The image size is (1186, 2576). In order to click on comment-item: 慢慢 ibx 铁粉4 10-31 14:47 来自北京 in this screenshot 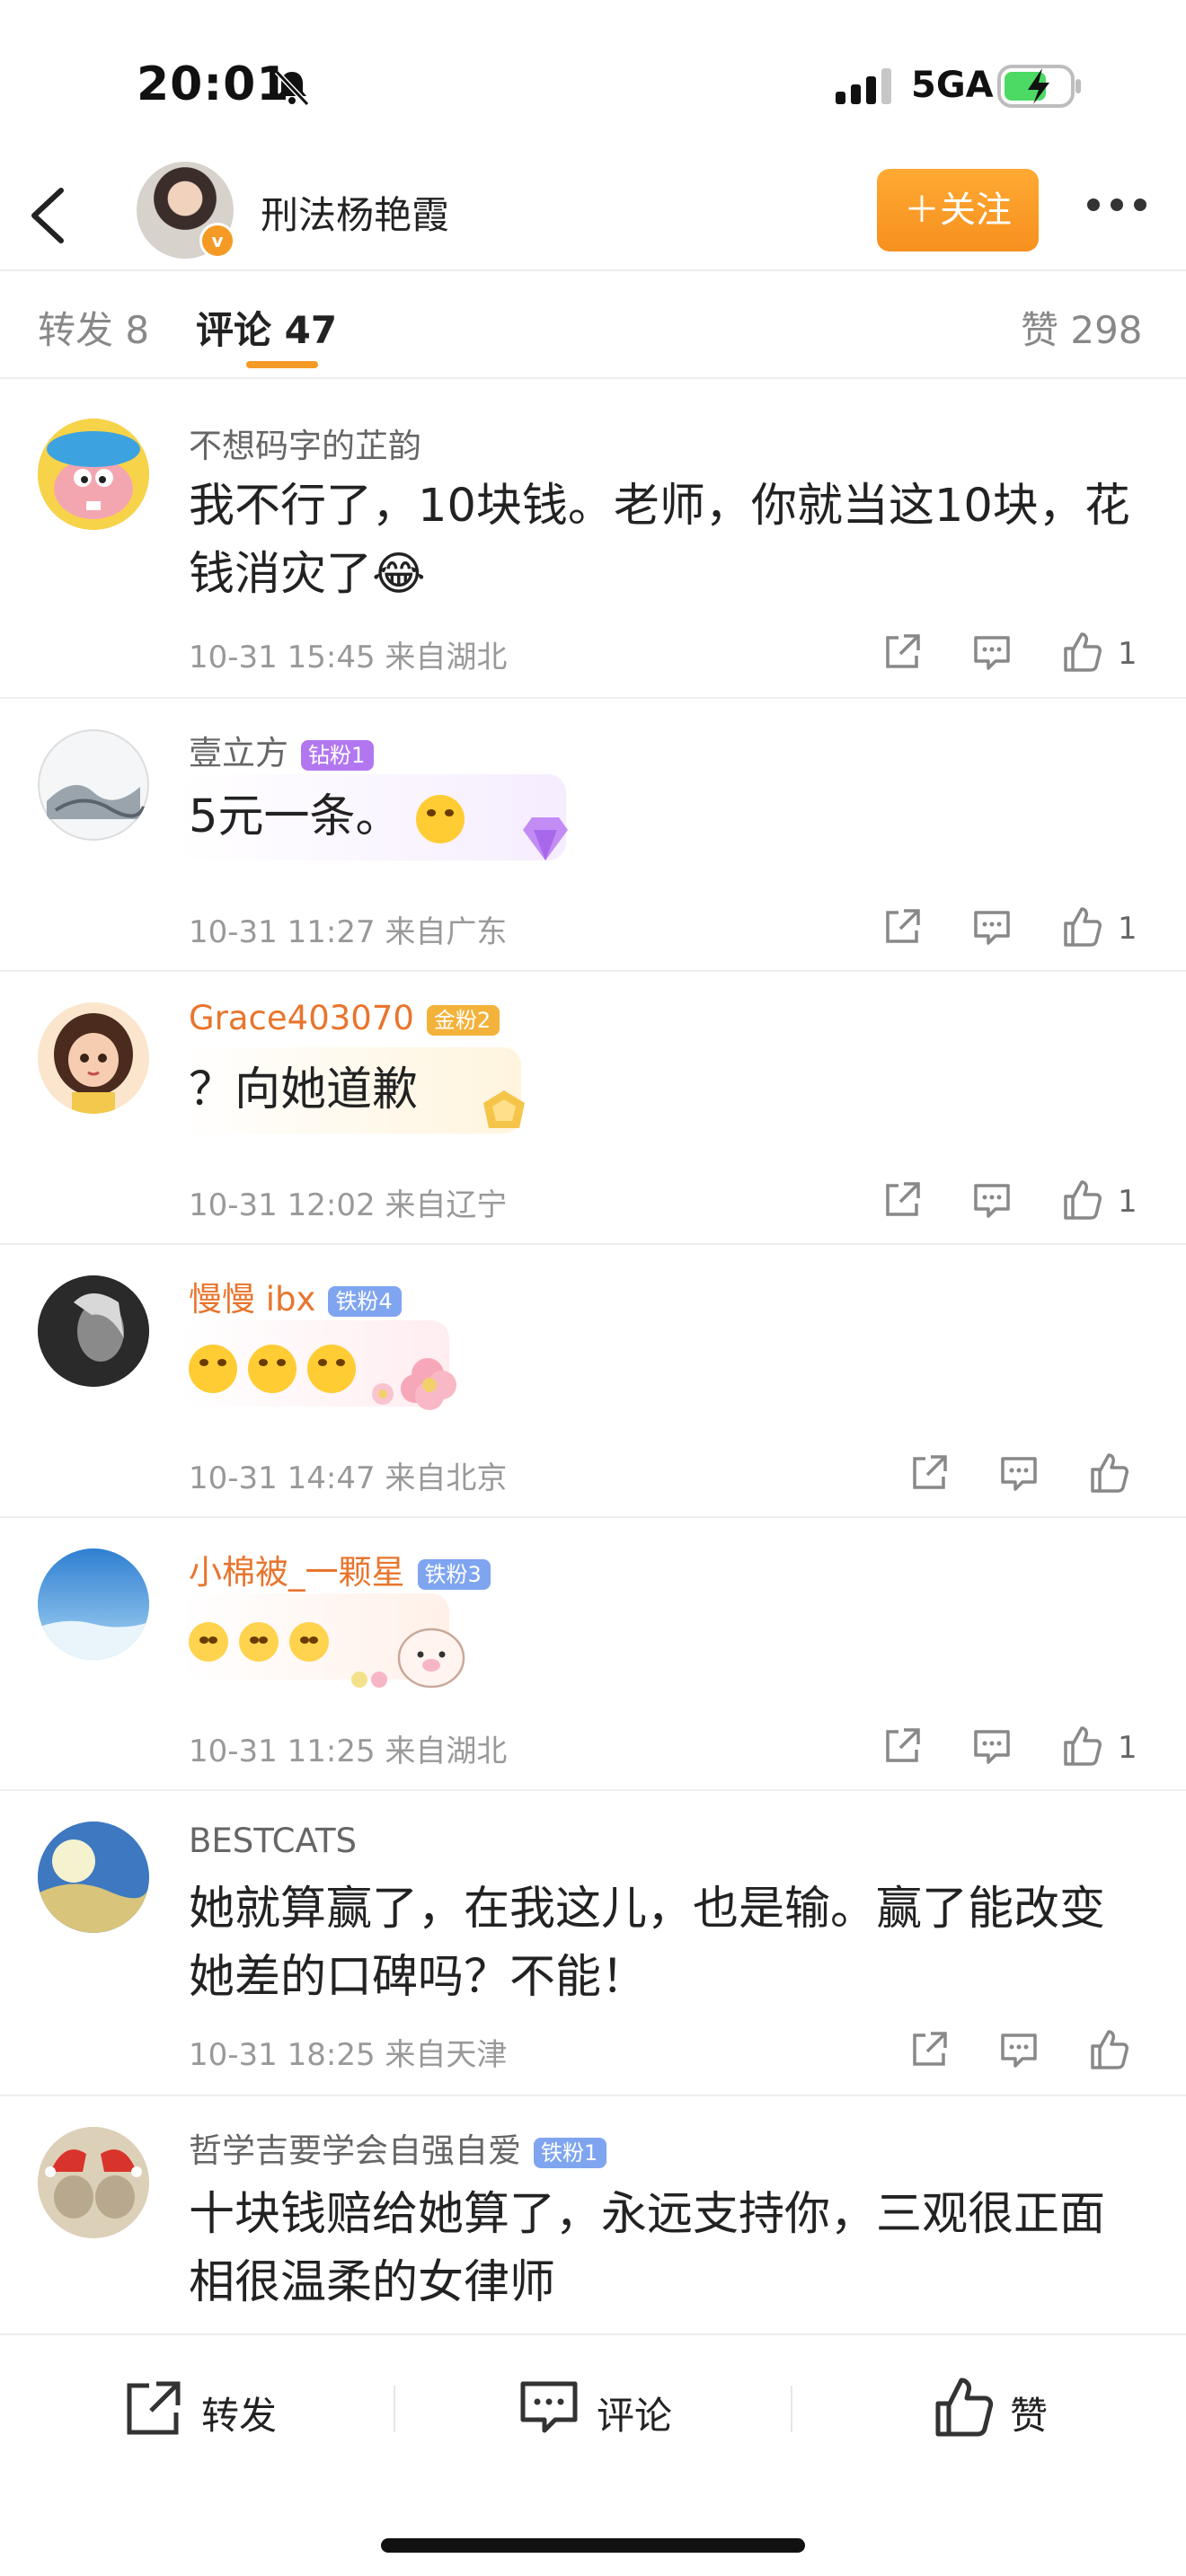, I will do `click(593, 1381)`.